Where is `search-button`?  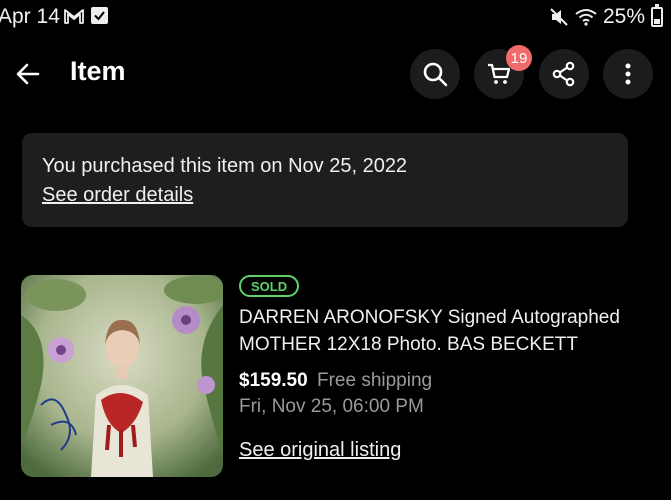 search-button is located at coordinates (435, 74).